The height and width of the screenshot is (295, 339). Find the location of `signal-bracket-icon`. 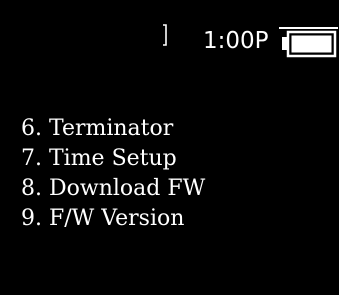

signal-bracket-icon is located at coordinates (165, 35).